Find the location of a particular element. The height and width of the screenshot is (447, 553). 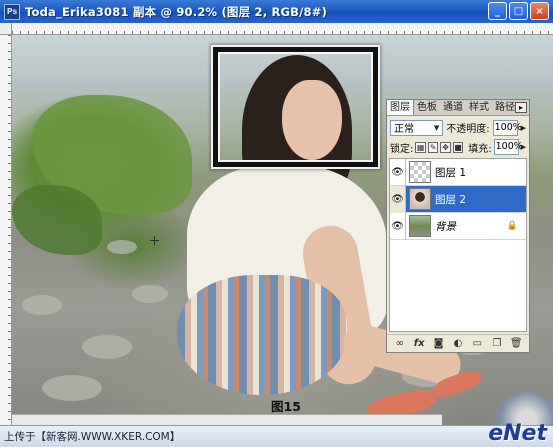

link-icon: ∞ is located at coordinates (399, 343).